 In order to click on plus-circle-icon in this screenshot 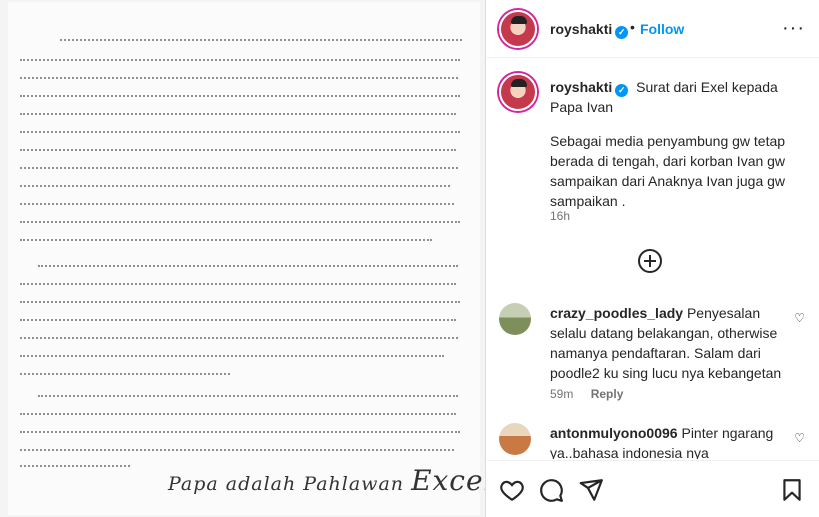, I will do `click(650, 261)`.